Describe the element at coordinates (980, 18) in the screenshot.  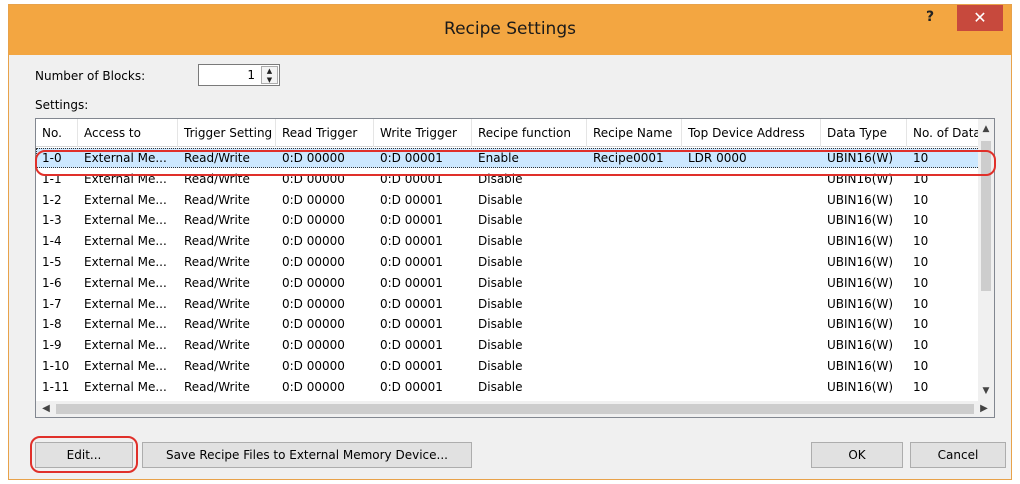
I see `close-button: ✕` at that location.